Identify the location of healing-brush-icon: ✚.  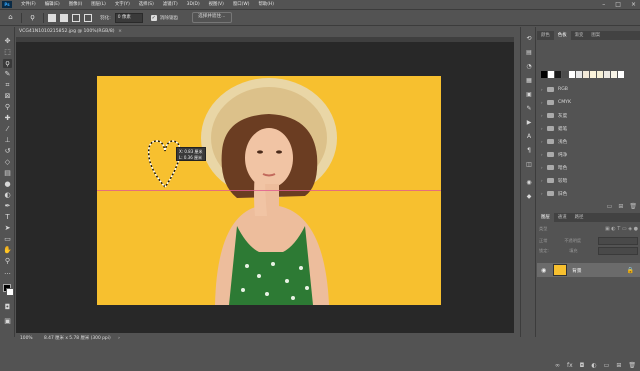
(7, 118).